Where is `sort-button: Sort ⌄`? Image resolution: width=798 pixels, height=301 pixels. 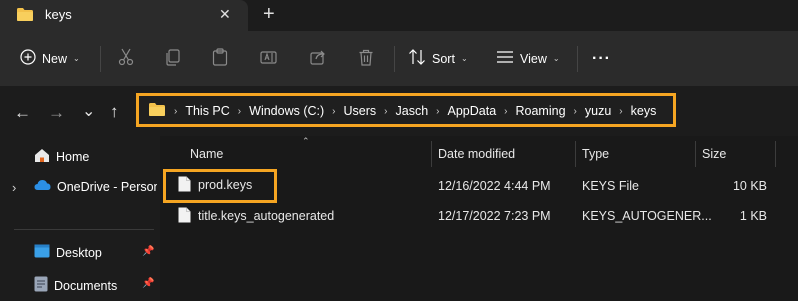
sort-button: Sort ⌄ is located at coordinates (438, 58).